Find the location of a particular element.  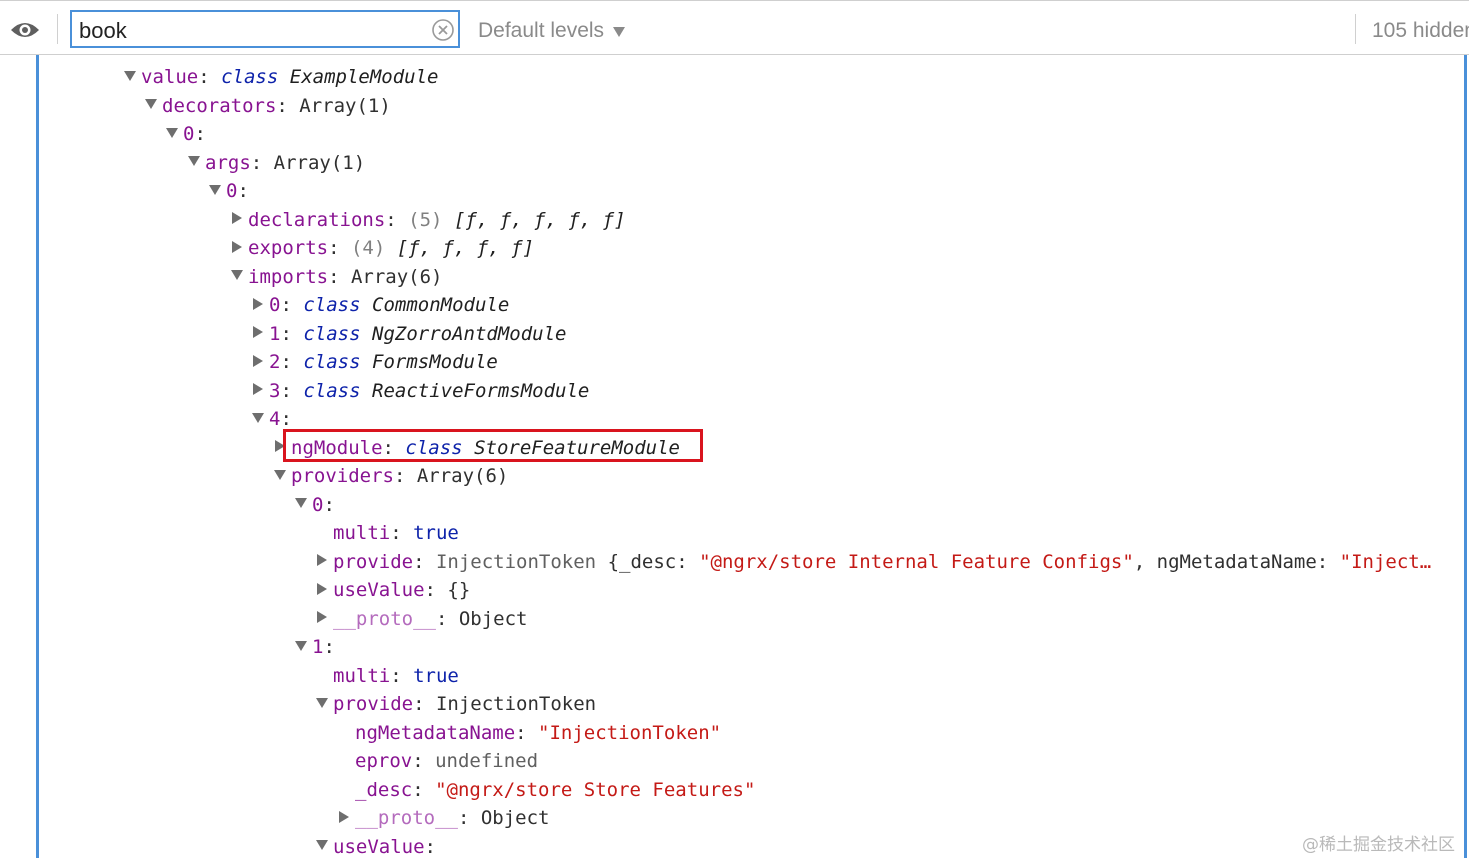

tree-row: 0: class CommonModule is located at coordinates (731, 305).